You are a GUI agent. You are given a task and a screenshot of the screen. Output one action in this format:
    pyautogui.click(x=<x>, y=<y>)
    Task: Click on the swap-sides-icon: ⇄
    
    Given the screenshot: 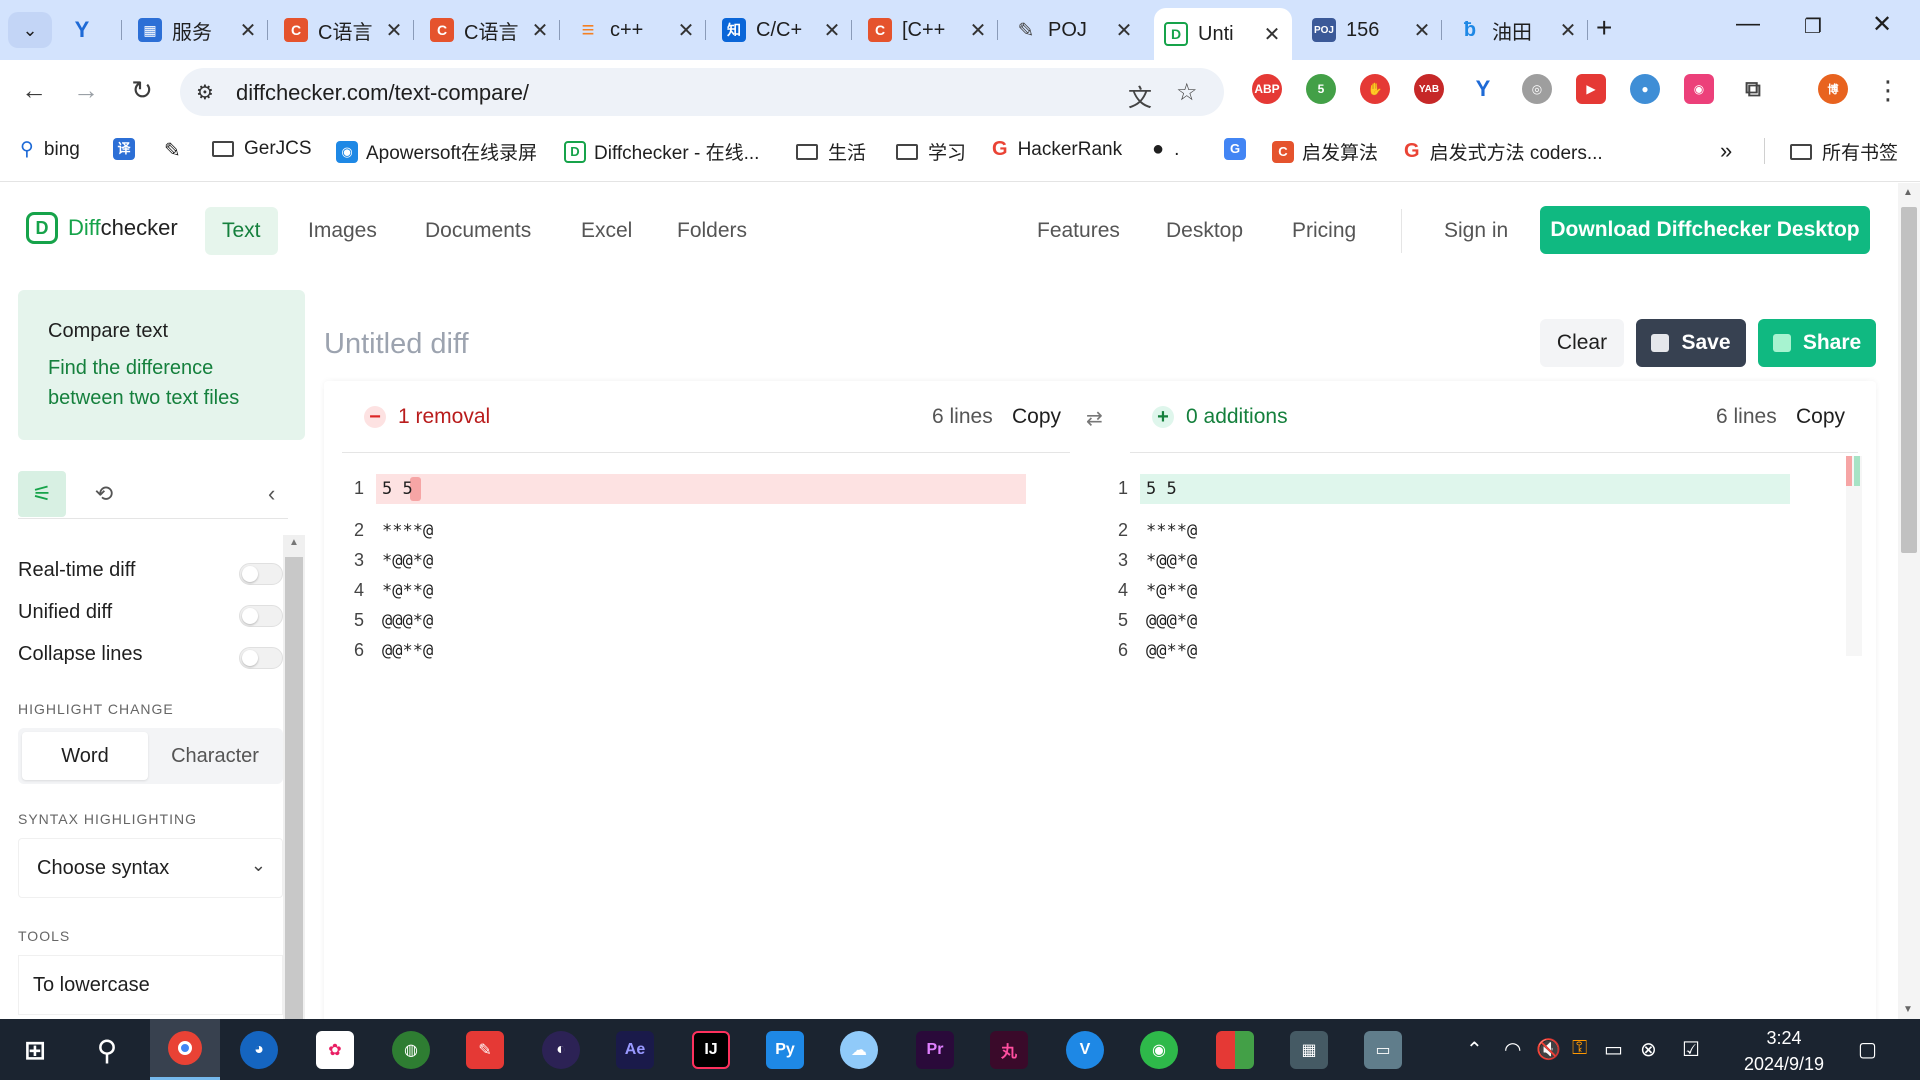 What is the action you would take?
    pyautogui.click(x=1094, y=418)
    